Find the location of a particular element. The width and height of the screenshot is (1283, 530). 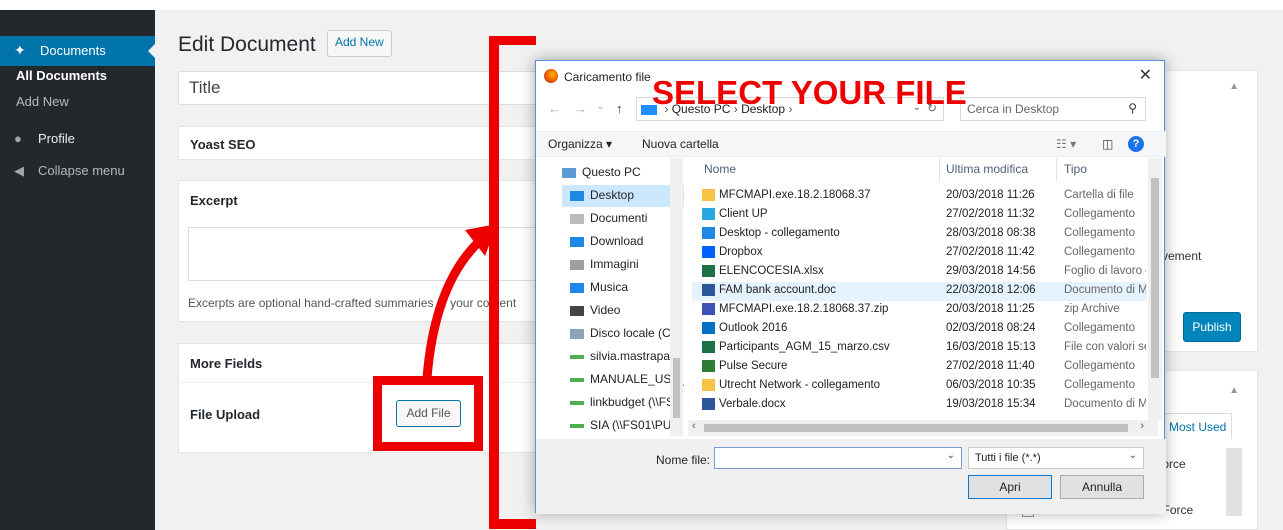

nav-item-documents: Documenti is located at coordinates (623, 219).